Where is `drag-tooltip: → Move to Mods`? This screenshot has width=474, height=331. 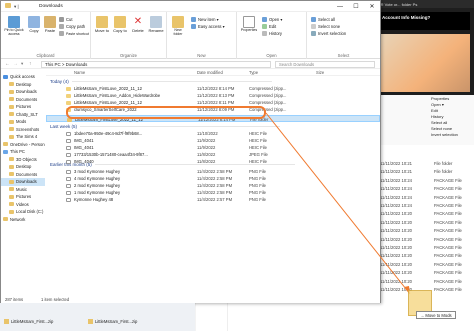
drag-tooltip: → Move to Mods is located at coordinates (436, 315).